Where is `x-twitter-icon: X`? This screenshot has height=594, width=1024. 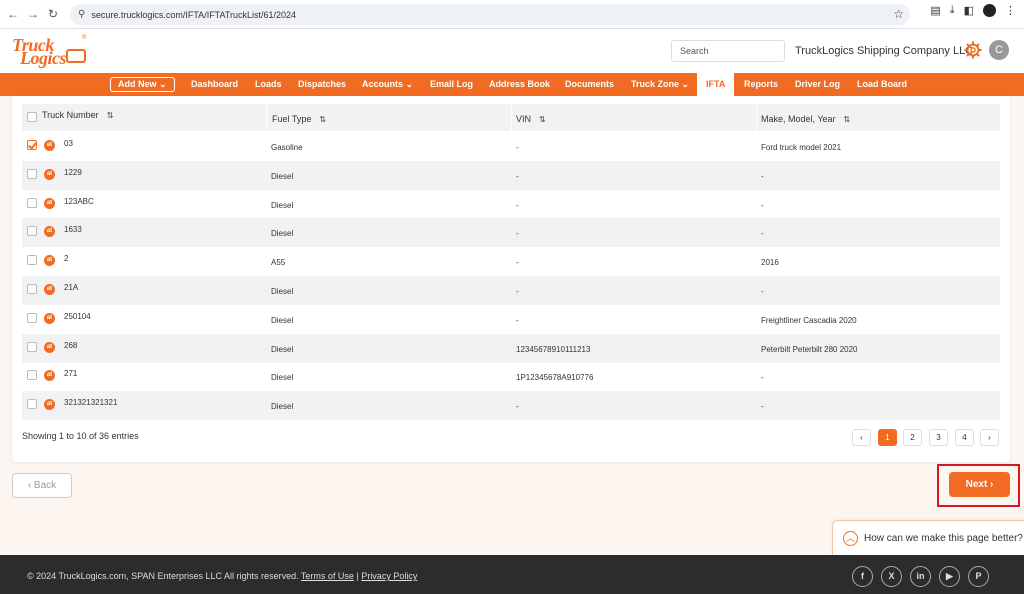
x-twitter-icon: X is located at coordinates (891, 576).